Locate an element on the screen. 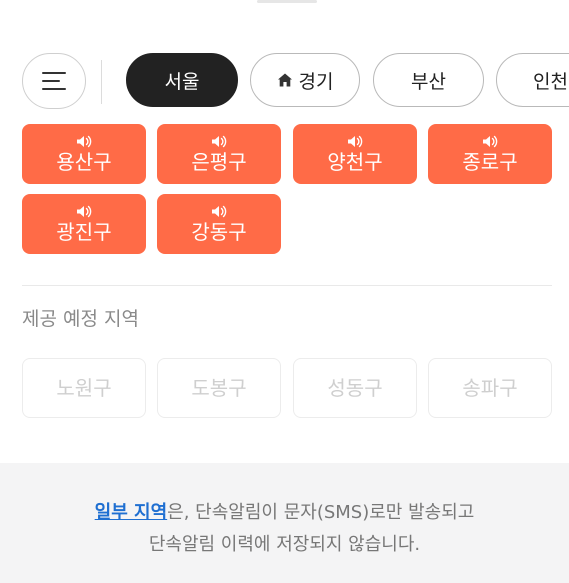 The height and width of the screenshot is (583, 569). planned-district-seongdong: 성동구 is located at coordinates (355, 388).